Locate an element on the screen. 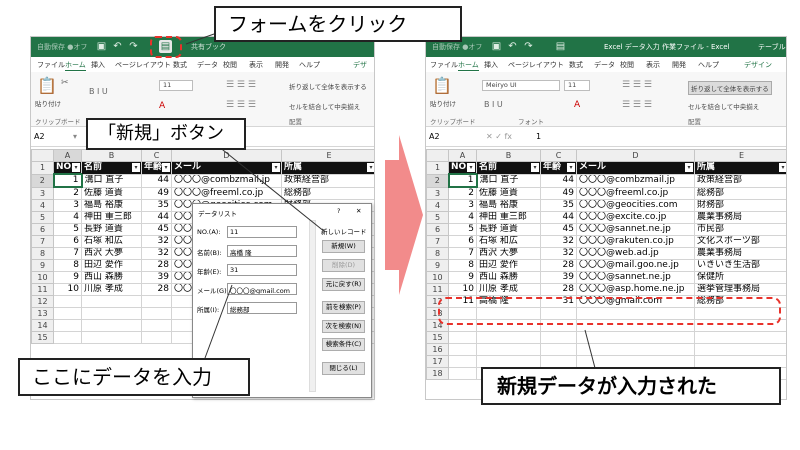  callout-form-click: フォームをクリック is located at coordinates (338, 24).